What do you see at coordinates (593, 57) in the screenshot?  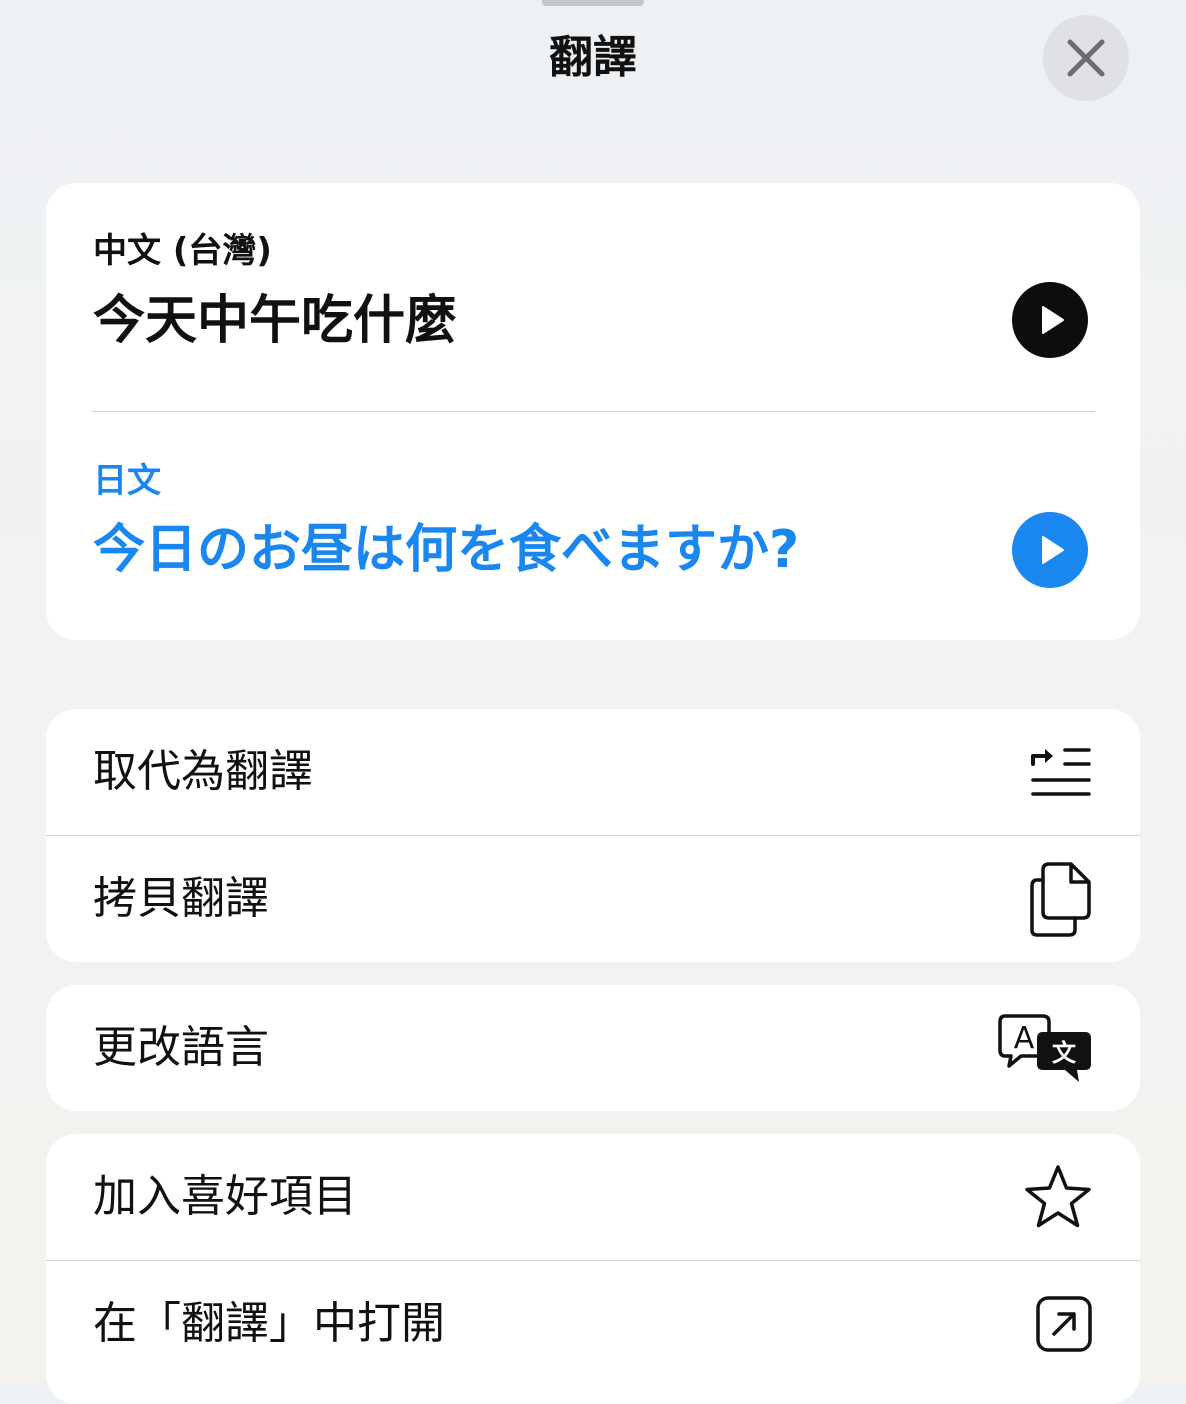 I see `sheet-title: 翻譯` at bounding box center [593, 57].